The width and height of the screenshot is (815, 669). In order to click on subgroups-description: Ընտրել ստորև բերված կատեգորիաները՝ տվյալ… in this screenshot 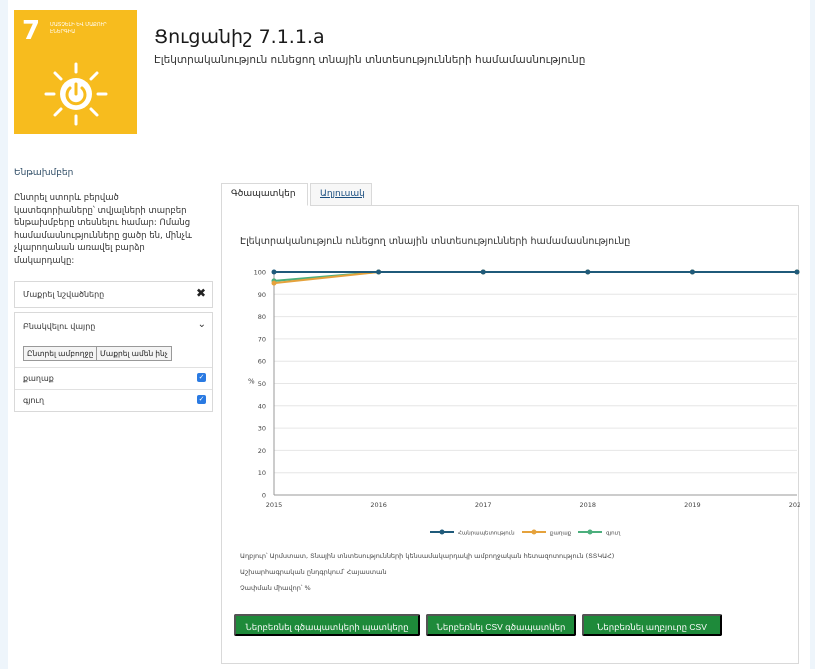, I will do `click(103, 229)`.